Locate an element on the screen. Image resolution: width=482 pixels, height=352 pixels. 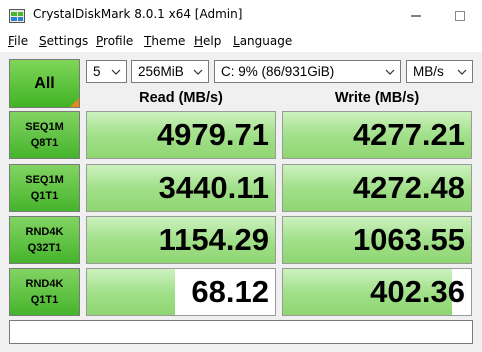
menu-help: Help is located at coordinates (207, 41).